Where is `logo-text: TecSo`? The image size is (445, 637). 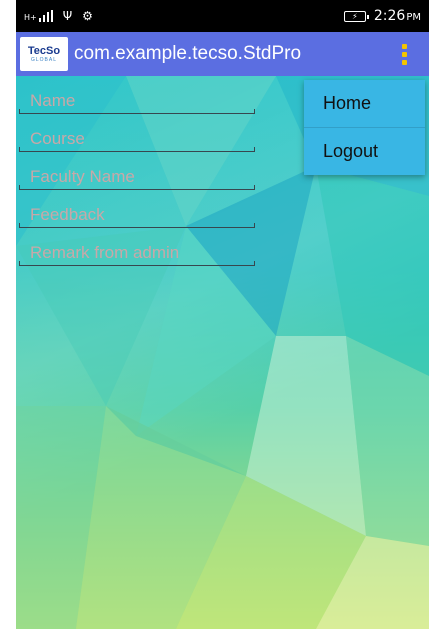
logo-text: TecSo is located at coordinates (44, 51).